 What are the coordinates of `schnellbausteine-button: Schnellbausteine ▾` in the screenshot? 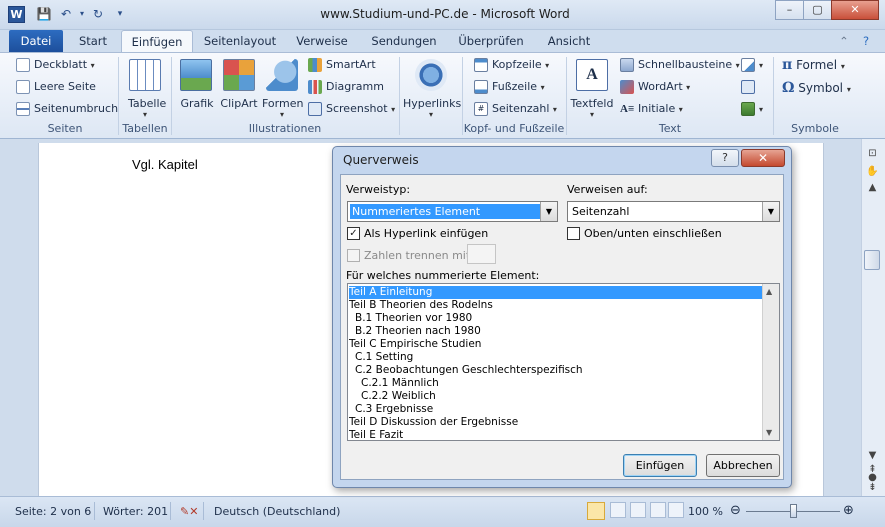 It's located at (680, 65).